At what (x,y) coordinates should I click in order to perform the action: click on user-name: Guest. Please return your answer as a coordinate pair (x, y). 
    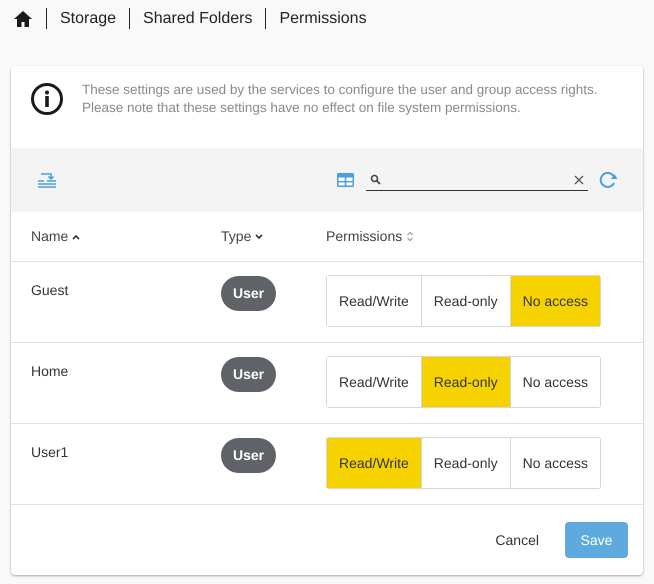
    Looking at the image, I should click on (49, 290).